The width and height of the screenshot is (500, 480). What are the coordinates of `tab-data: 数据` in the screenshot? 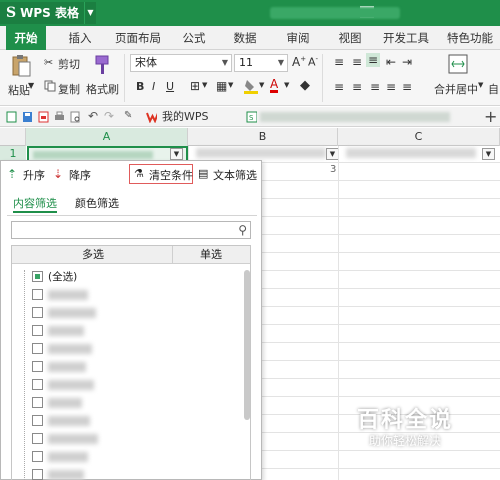 It's located at (245, 38).